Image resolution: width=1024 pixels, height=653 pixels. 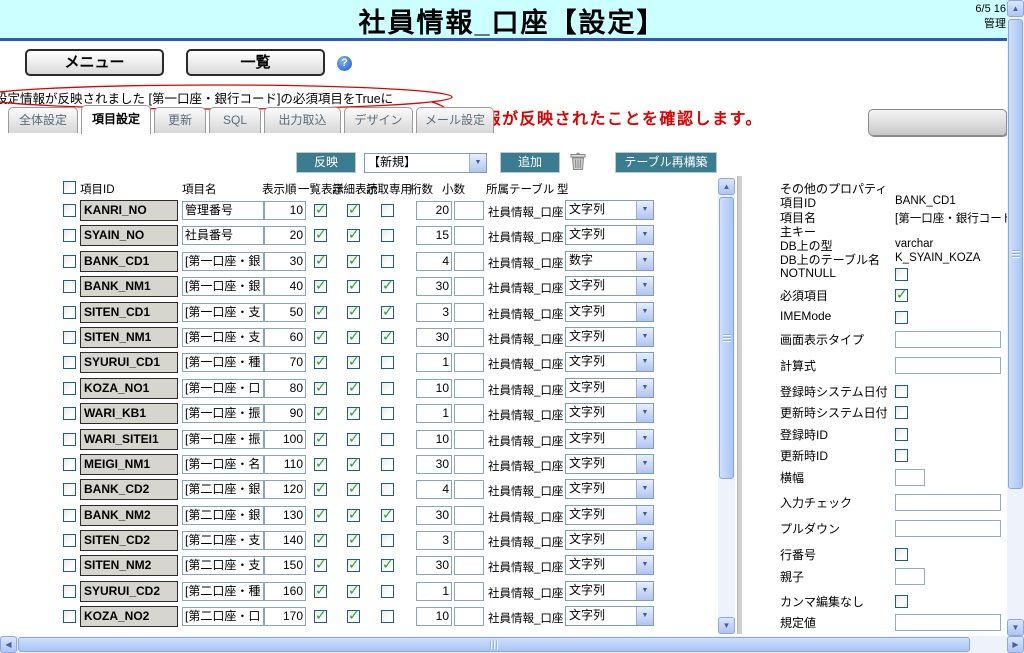 What do you see at coordinates (609, 260) in the screenshot?
I see `type-select: 数字 ▼` at bounding box center [609, 260].